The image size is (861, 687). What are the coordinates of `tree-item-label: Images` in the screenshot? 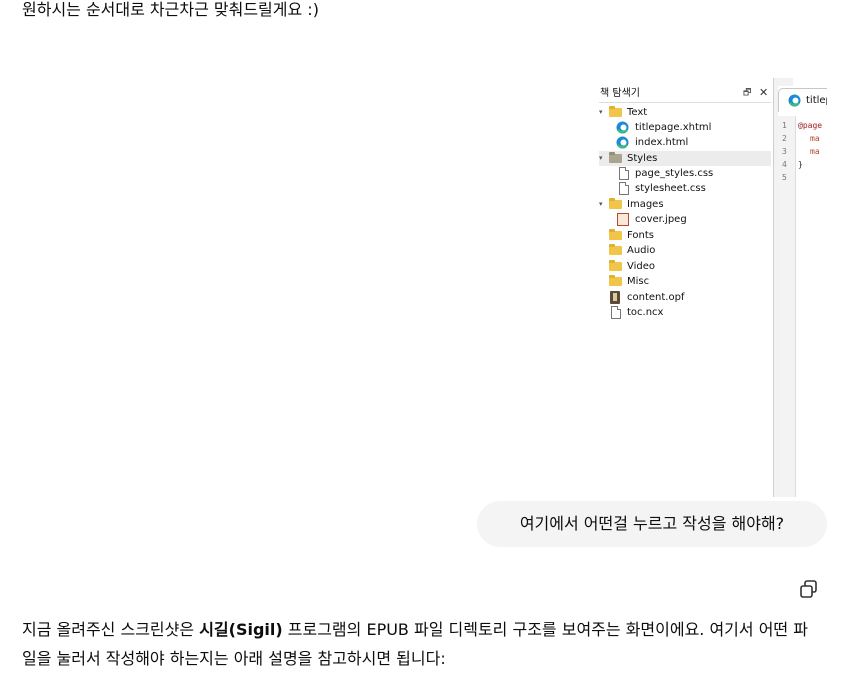 It's located at (645, 204).